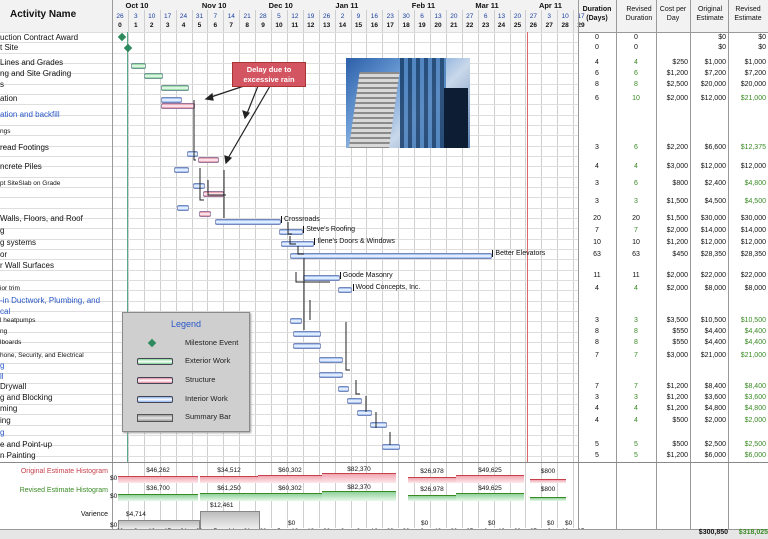  I want to click on original-histogram-value: $46,262, so click(158, 471).